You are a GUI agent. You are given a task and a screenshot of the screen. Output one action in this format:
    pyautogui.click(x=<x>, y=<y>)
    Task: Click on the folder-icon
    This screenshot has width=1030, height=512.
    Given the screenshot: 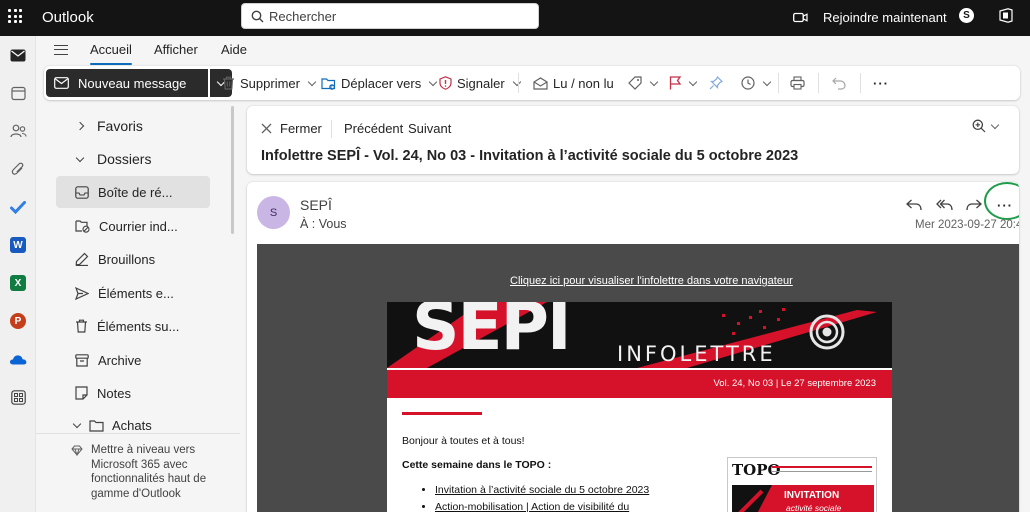 What is the action you would take?
    pyautogui.click(x=96, y=425)
    